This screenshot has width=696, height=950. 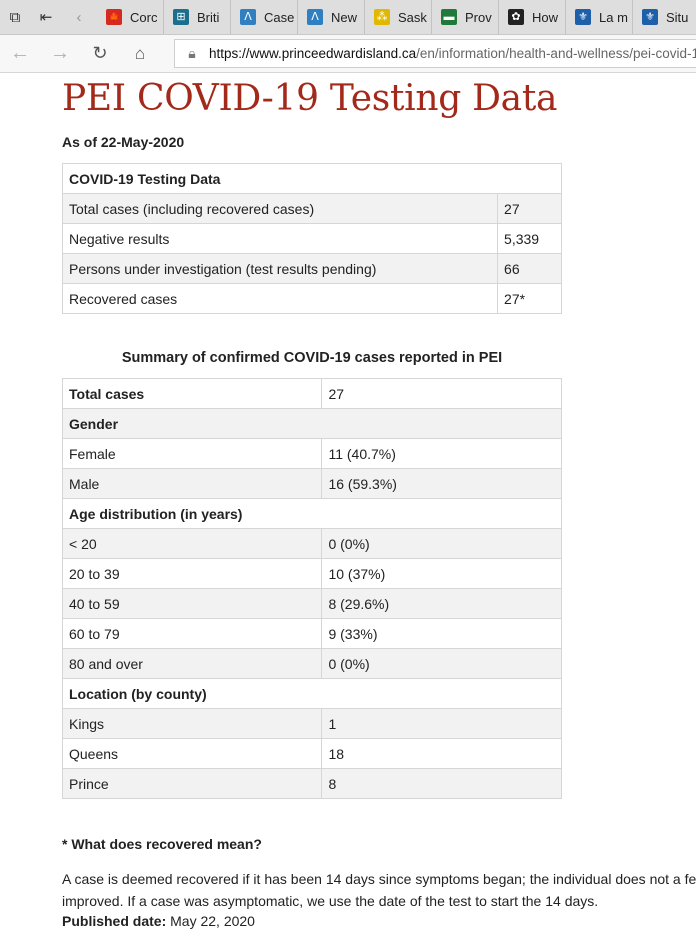 What do you see at coordinates (46, 17) in the screenshot?
I see `set-tabs-aside-icon: ⇤` at bounding box center [46, 17].